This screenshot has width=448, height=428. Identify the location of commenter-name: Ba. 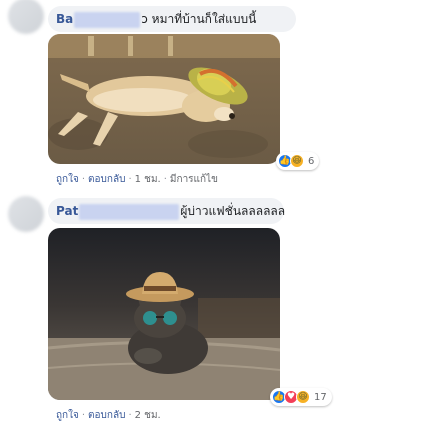
(64, 19).